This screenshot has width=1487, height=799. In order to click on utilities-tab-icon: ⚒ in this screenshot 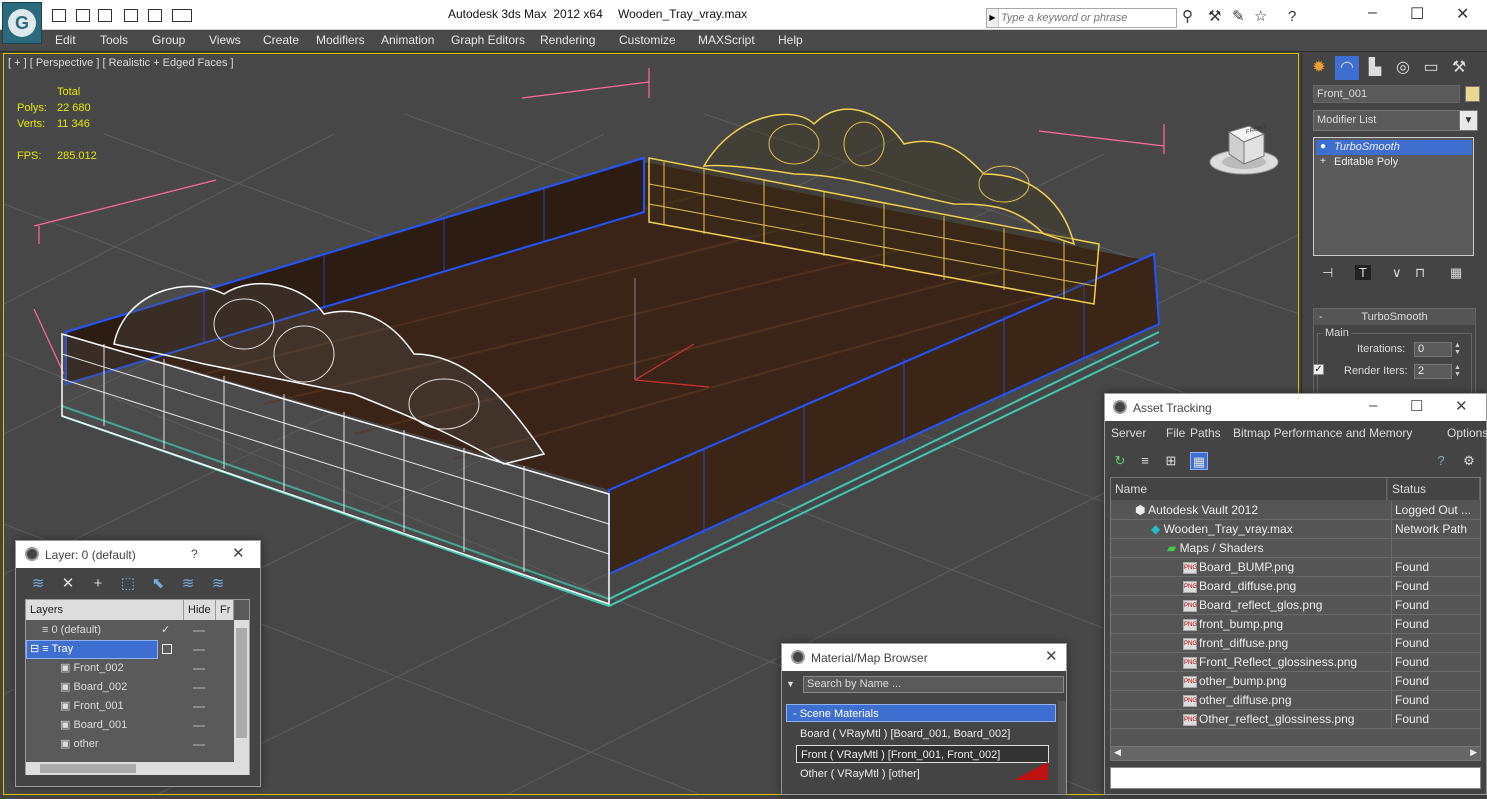, I will do `click(1459, 68)`.